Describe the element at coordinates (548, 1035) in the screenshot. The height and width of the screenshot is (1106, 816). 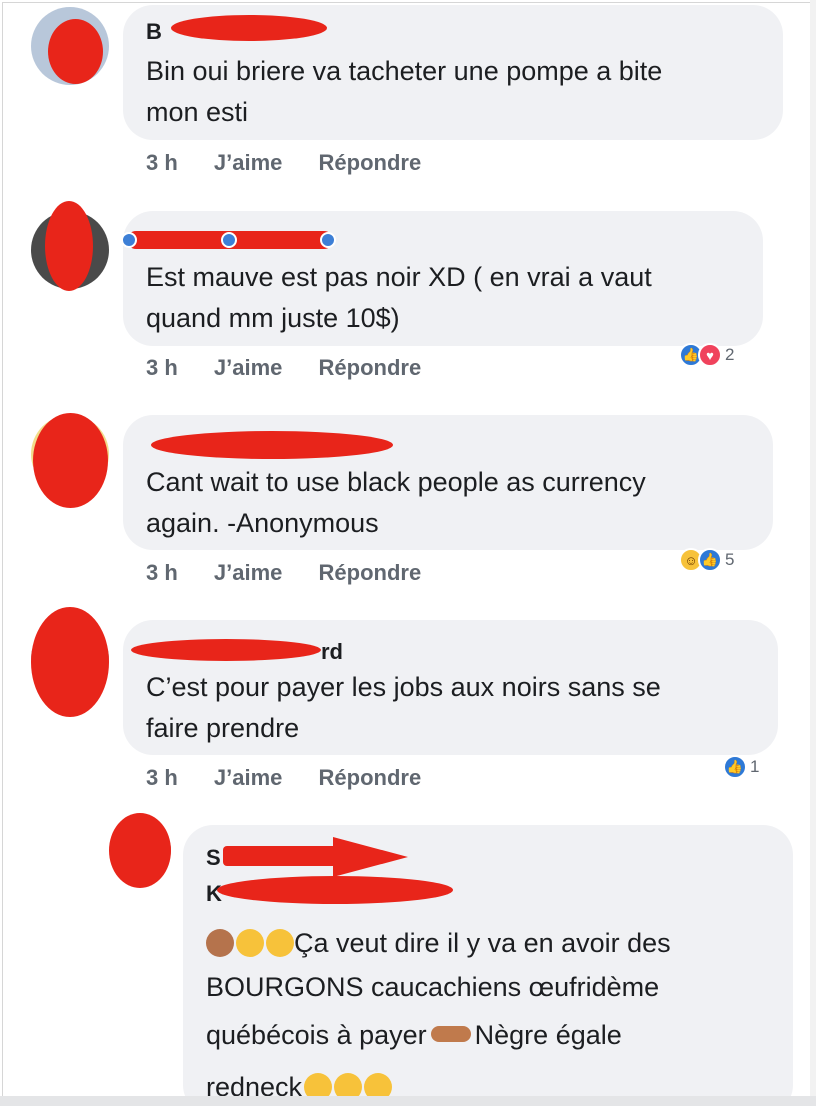
I see `comment-text-fragment: Nègre égale` at that location.